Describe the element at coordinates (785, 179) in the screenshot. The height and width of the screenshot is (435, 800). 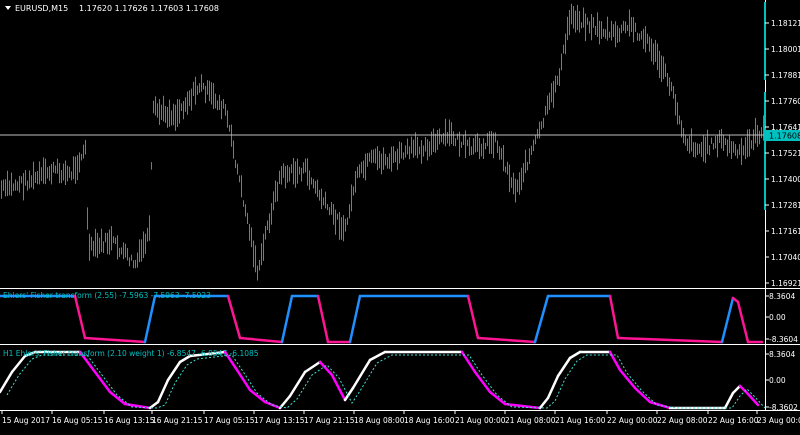
I see `price-label: 1.17400` at that location.